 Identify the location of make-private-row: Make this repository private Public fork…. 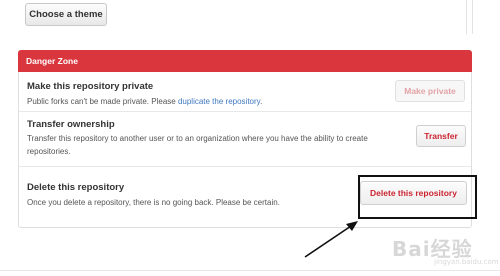
(245, 92).